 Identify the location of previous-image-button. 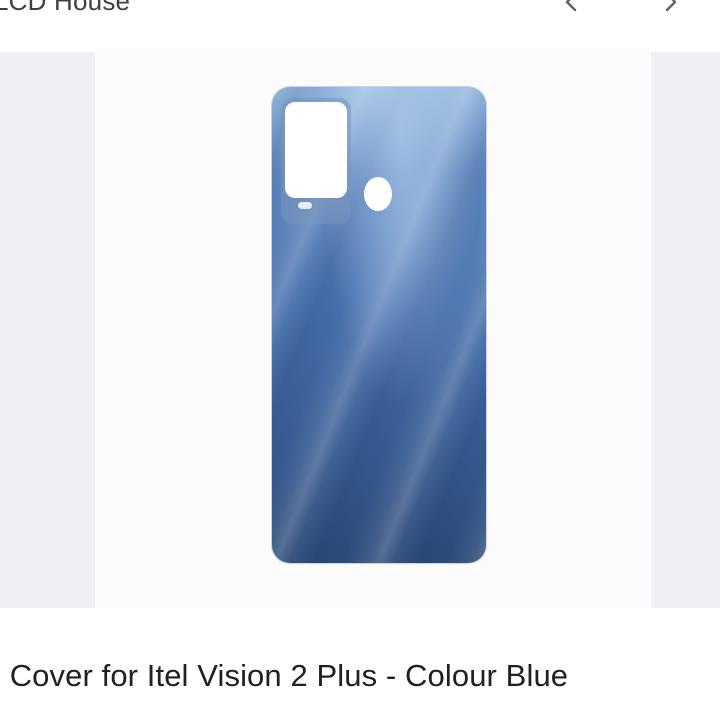
(572, 11).